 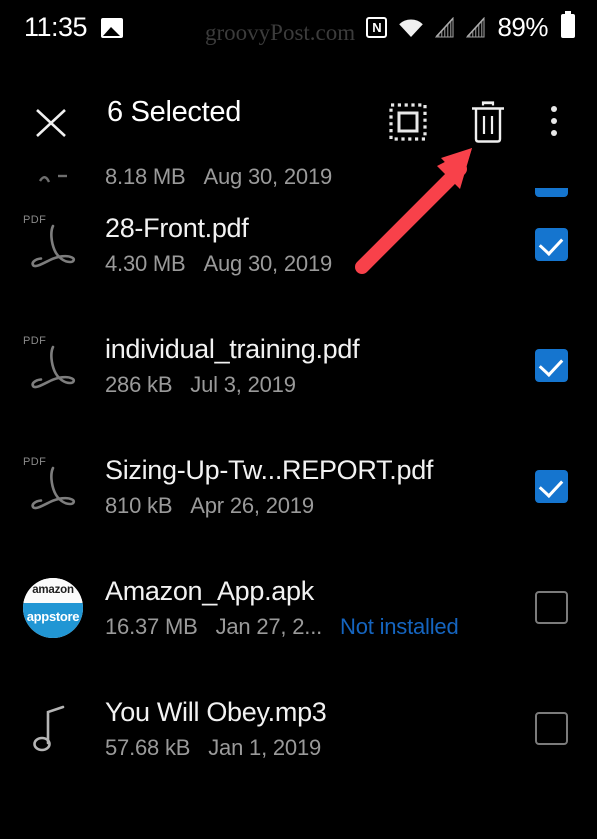 I want to click on status-bar-right: N 89%, so click(x=471, y=27).